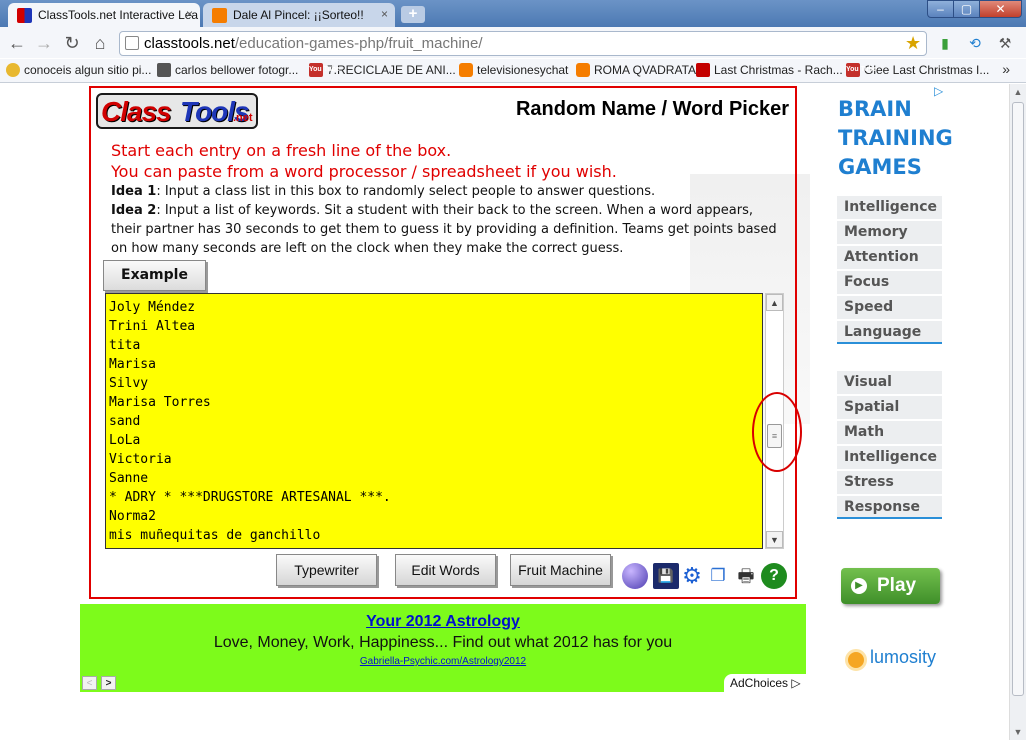 This screenshot has width=1026, height=740. I want to click on bookmark-item: ROMA QVADRATA, so click(636, 70).